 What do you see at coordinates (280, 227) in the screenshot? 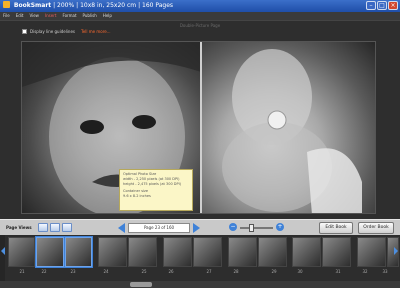
I see `zoom-in-icon: +` at bounding box center [280, 227].